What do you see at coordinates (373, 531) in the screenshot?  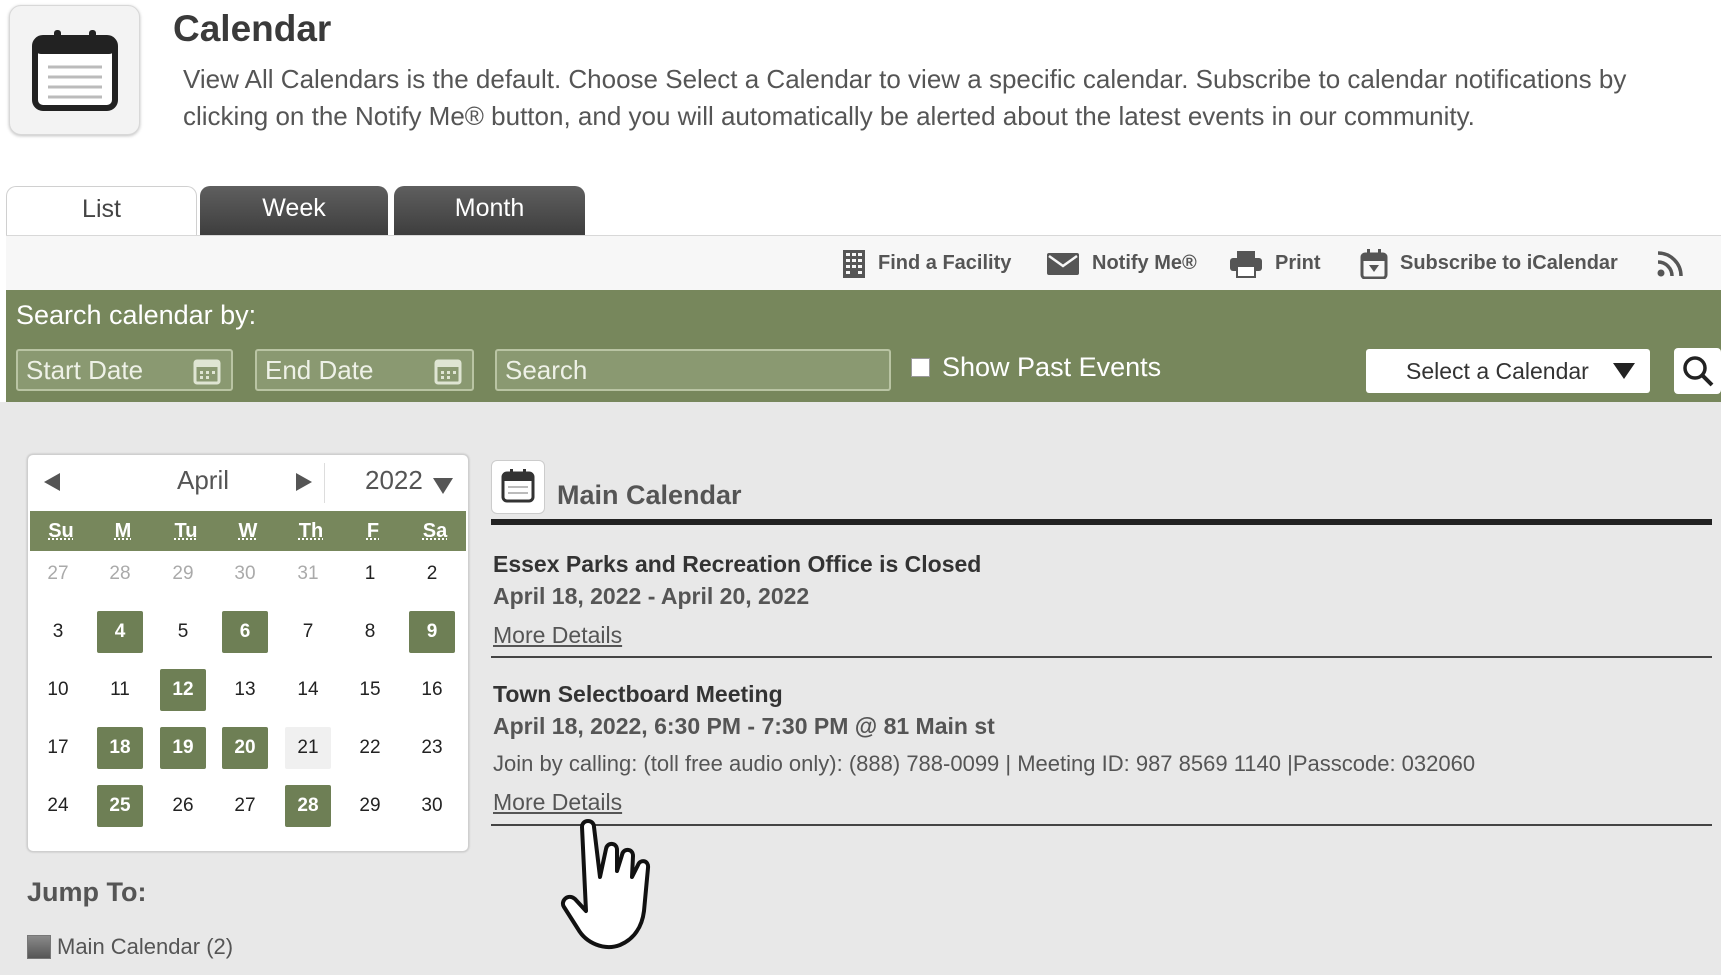 I see `weekday-f: F` at bounding box center [373, 531].